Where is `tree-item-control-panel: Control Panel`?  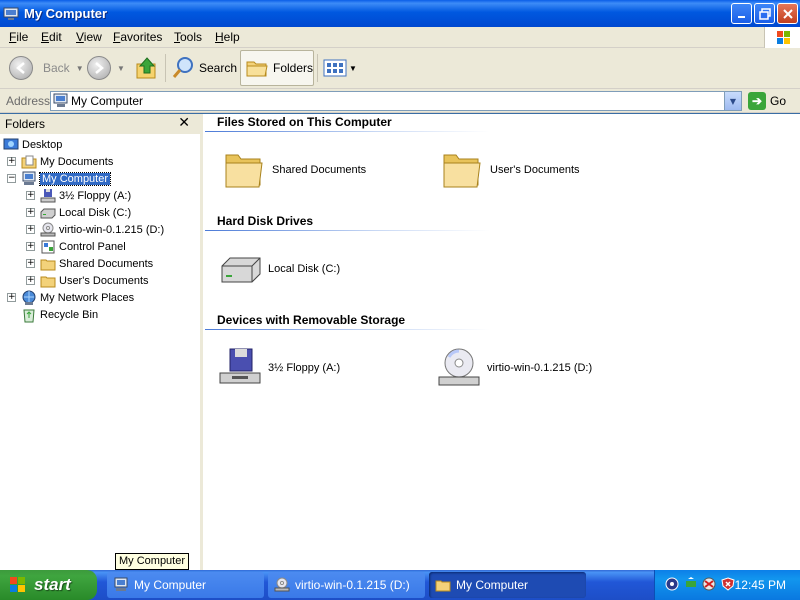
tree-item-control-panel: Control Panel is located at coordinates (83, 246).